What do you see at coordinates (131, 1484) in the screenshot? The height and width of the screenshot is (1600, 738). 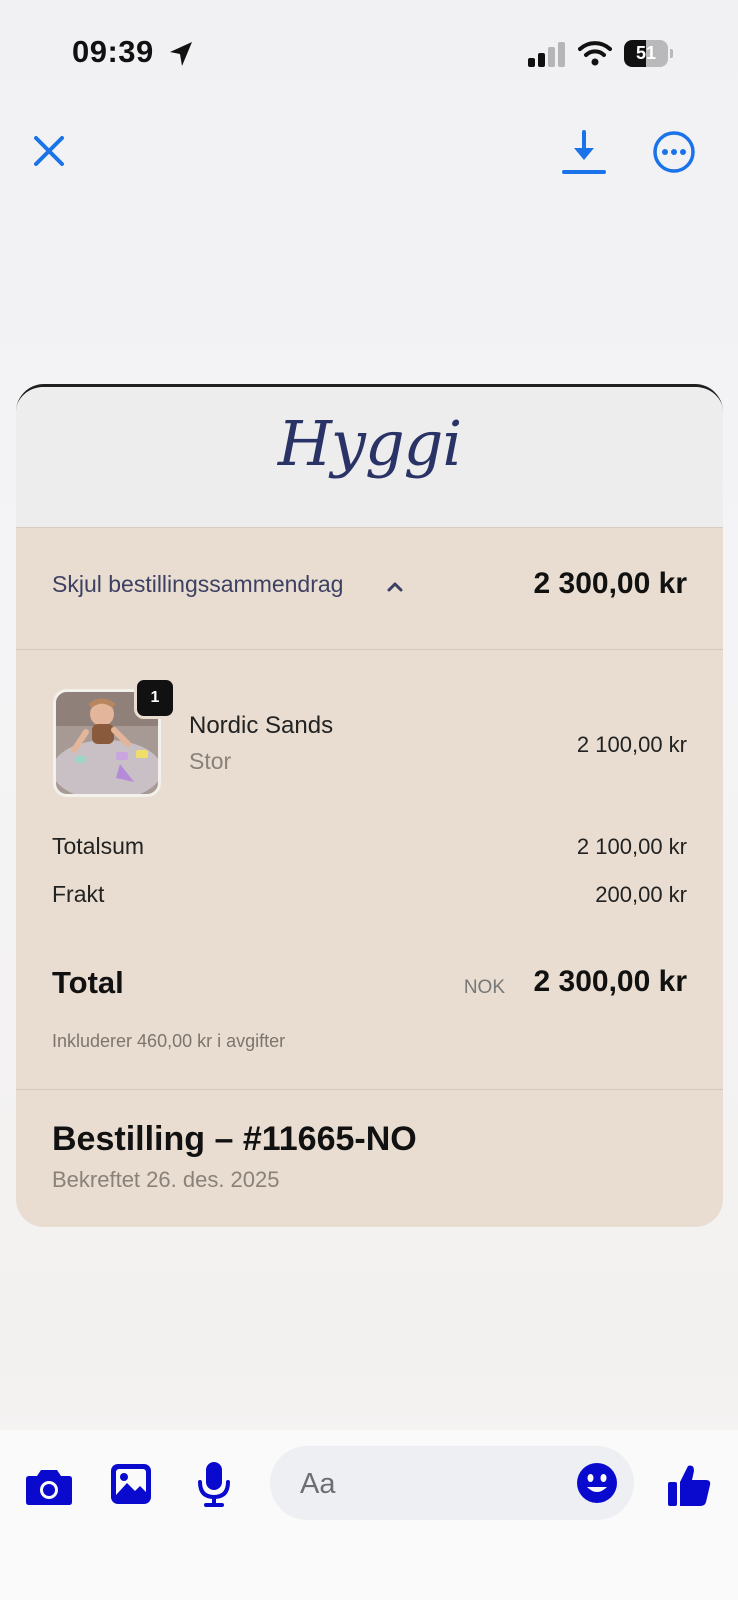 I see `photo-gallery-icon` at bounding box center [131, 1484].